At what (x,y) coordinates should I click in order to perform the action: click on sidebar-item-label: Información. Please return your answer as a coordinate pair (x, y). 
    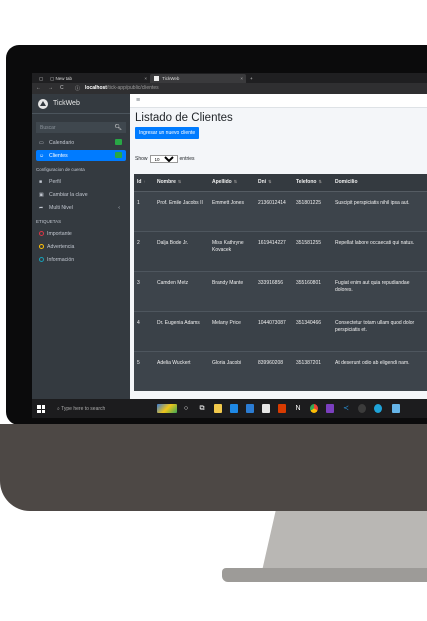
    Looking at the image, I should click on (61, 259).